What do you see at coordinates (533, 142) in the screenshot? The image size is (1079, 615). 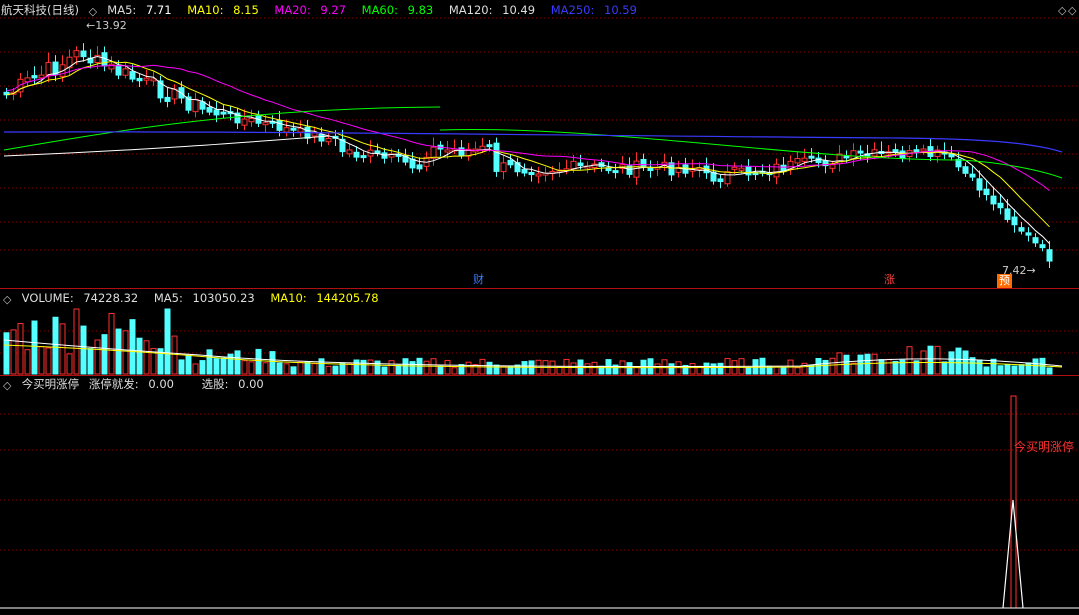 I see `ma250-line` at bounding box center [533, 142].